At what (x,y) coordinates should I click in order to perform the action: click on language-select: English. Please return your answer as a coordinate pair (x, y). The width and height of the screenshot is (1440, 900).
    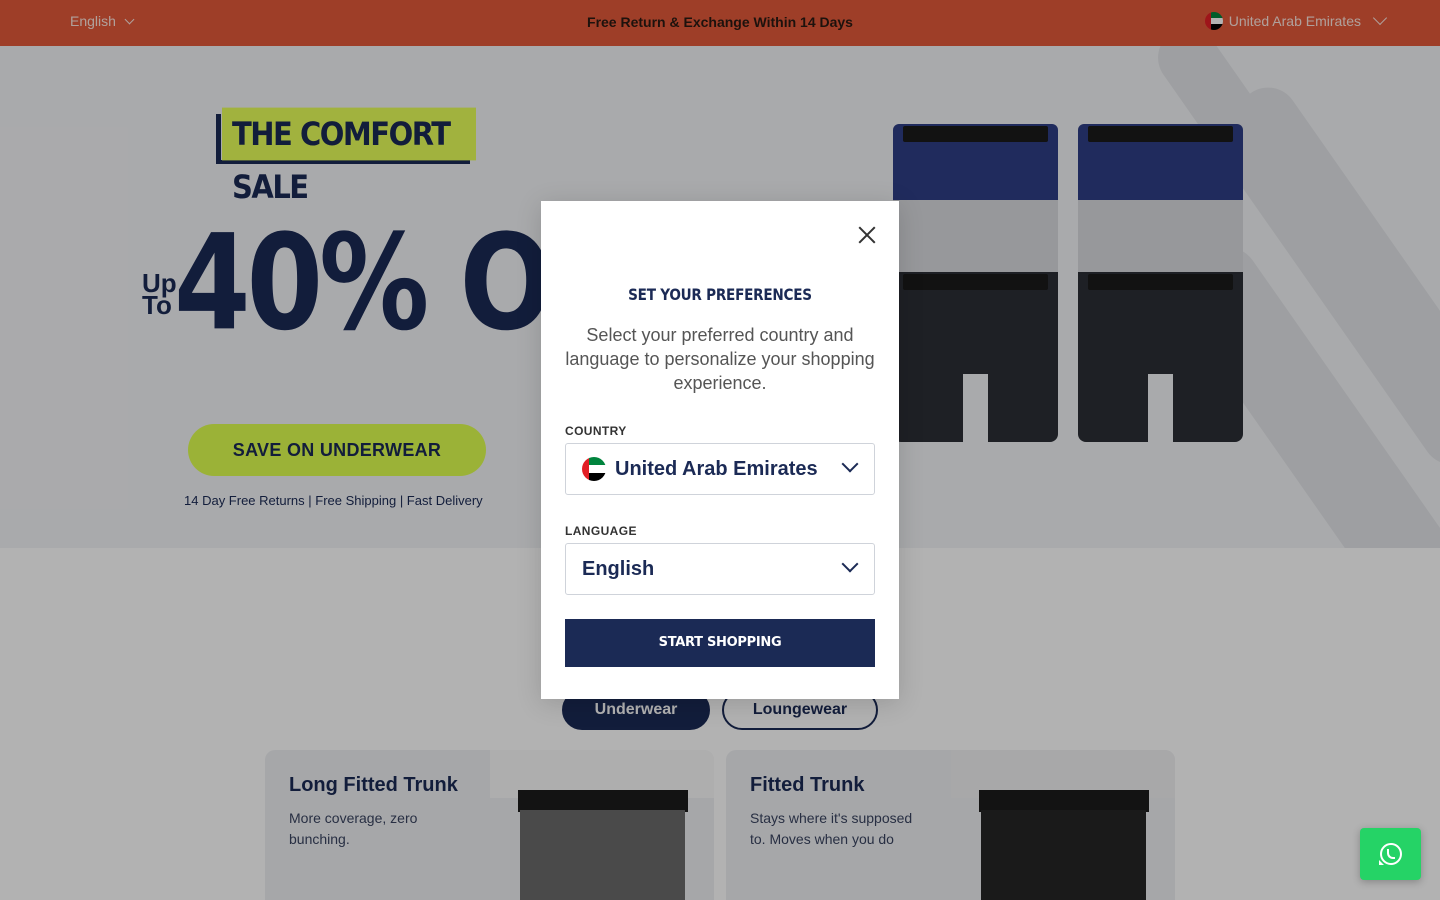
    Looking at the image, I should click on (720, 569).